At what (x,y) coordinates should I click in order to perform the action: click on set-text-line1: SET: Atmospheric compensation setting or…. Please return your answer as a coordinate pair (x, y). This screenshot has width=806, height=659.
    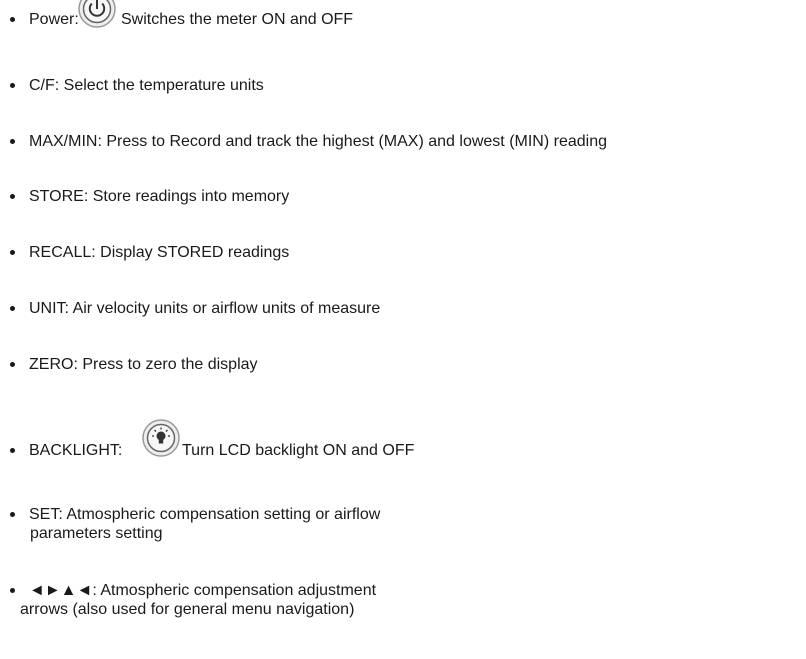
    Looking at the image, I should click on (205, 514).